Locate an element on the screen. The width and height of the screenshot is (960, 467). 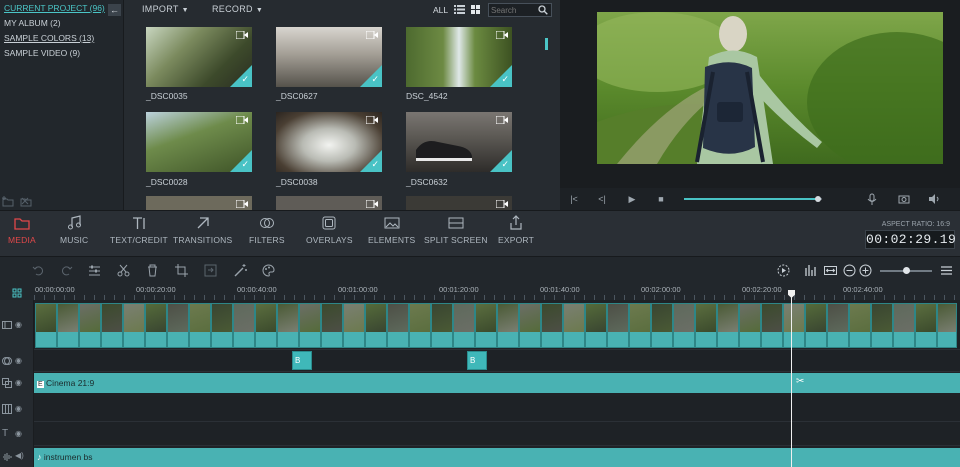
tab-media: MEDIA is located at coordinates (22, 230).